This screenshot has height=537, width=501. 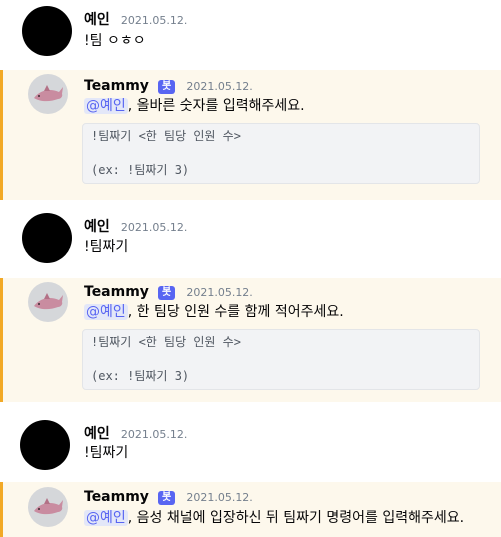 I want to click on message-body: , 올바른 숫자를 입력해주세요., so click(x=216, y=106).